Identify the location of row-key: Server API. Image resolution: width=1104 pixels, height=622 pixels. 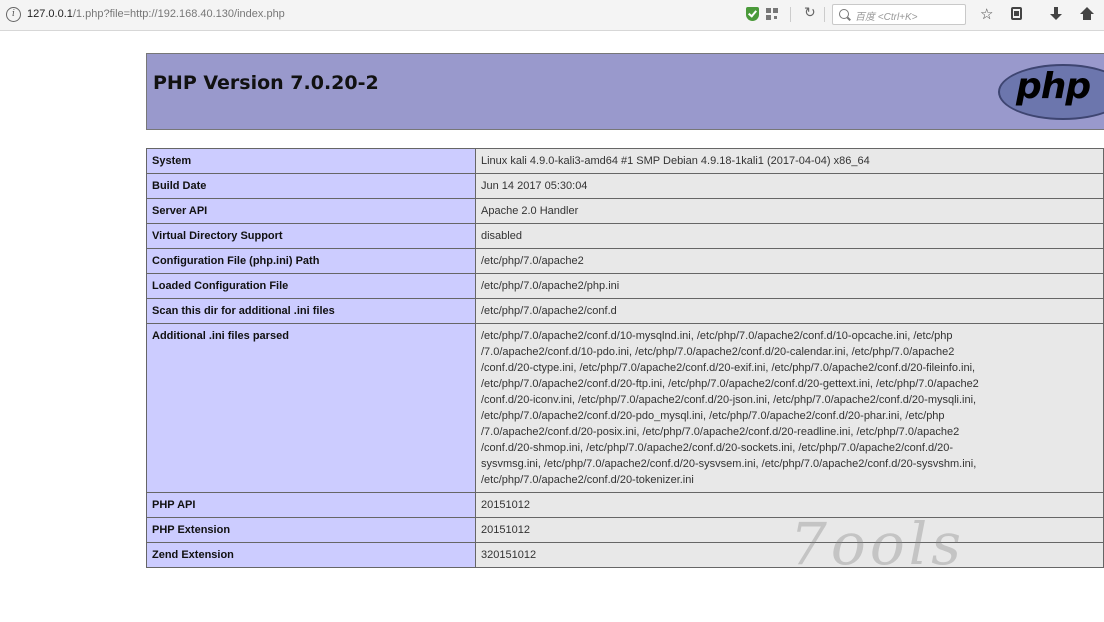
(311, 211).